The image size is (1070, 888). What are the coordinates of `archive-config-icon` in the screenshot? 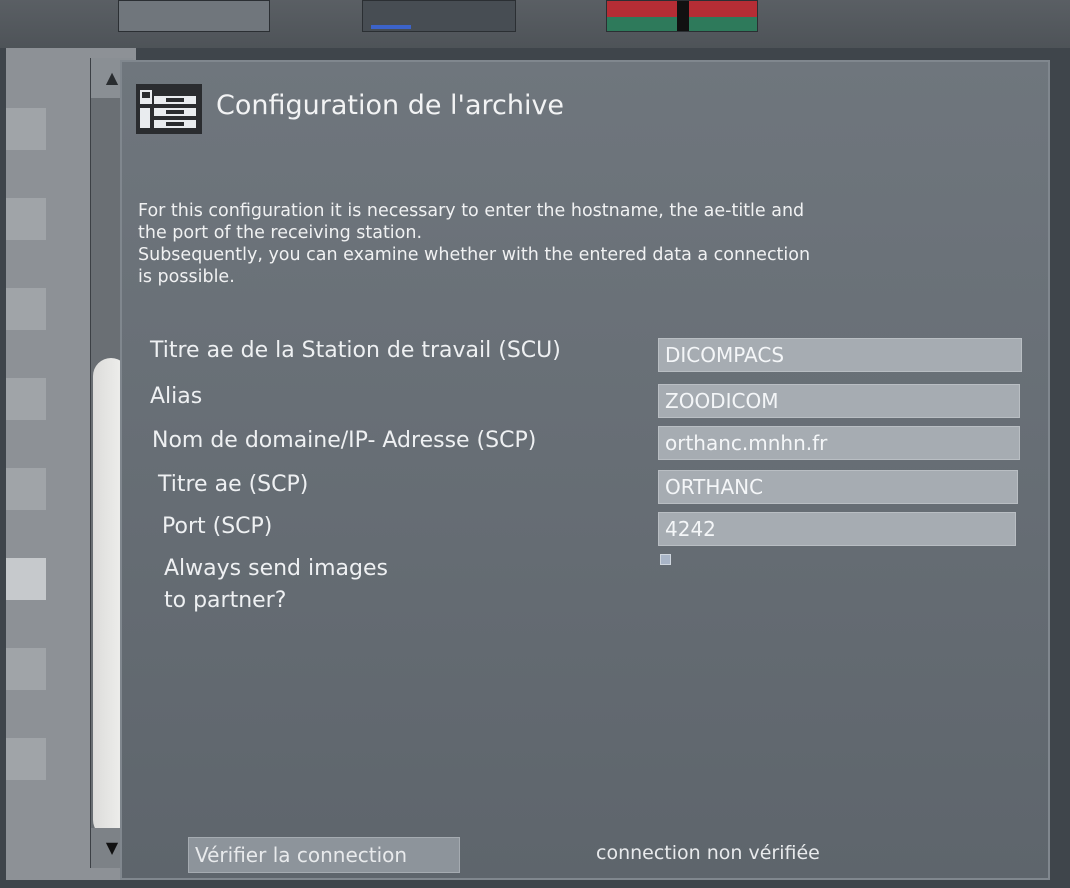 It's located at (169, 109).